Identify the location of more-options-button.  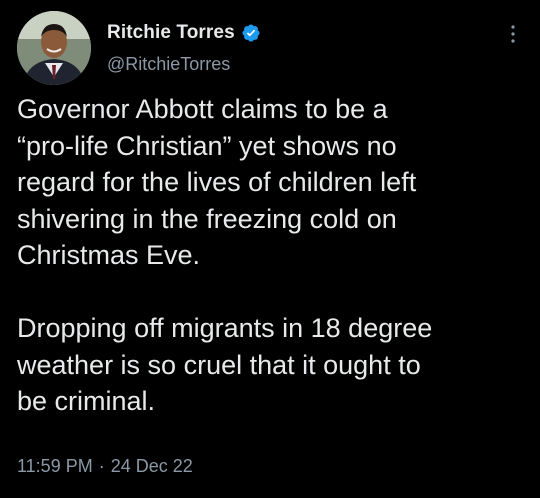
(513, 34).